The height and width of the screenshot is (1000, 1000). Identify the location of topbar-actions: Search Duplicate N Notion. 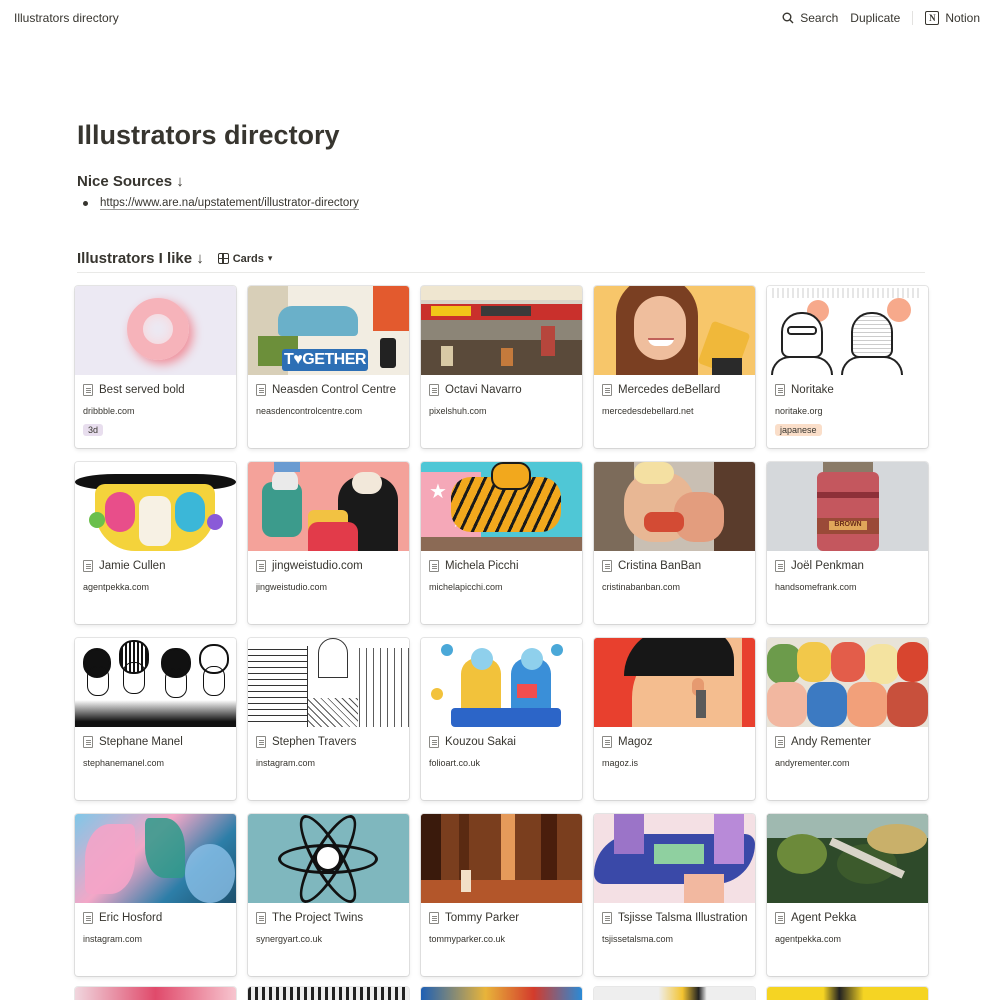
(881, 18).